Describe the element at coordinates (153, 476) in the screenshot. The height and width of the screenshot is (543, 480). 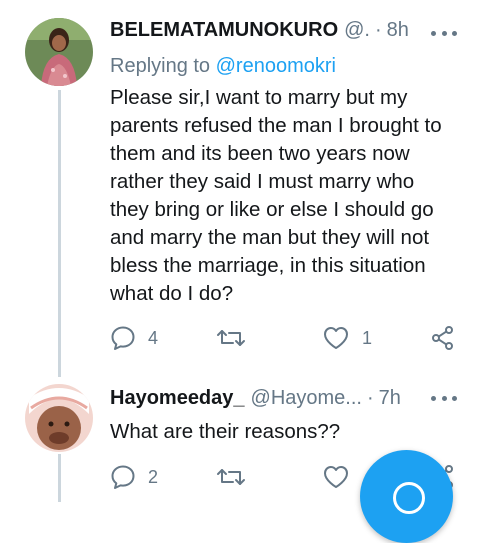
I see `reply-count: 2` at that location.